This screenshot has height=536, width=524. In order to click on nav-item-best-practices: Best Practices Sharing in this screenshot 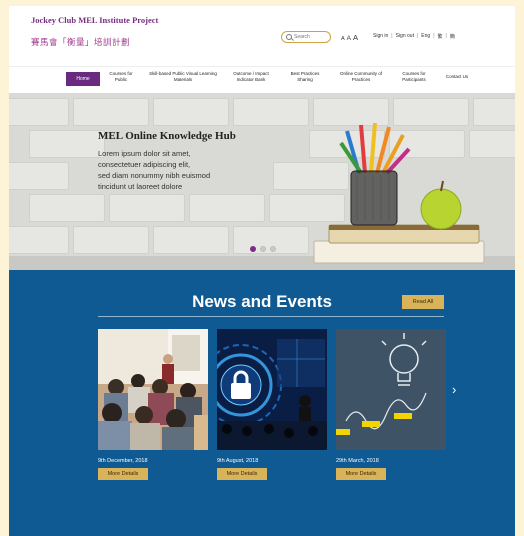, I will do `click(305, 77)`.